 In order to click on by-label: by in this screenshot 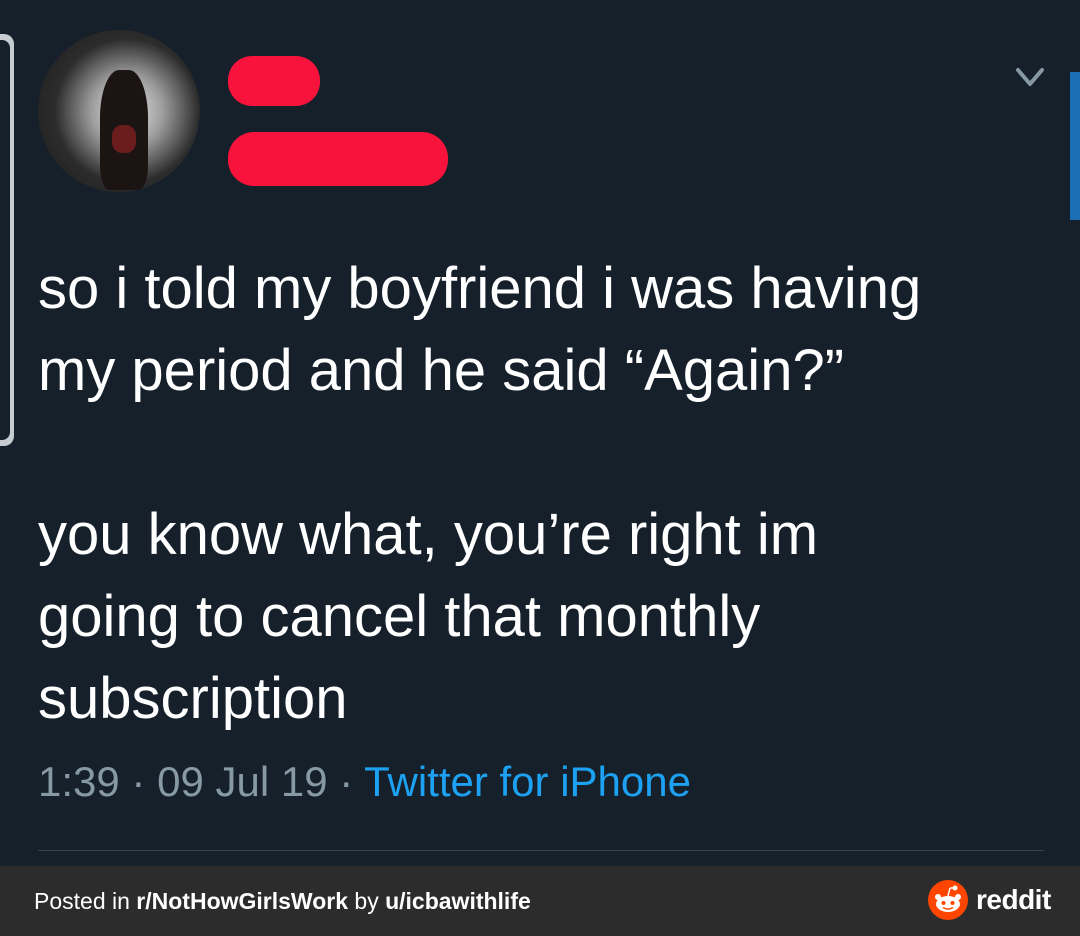, I will do `click(367, 901)`.